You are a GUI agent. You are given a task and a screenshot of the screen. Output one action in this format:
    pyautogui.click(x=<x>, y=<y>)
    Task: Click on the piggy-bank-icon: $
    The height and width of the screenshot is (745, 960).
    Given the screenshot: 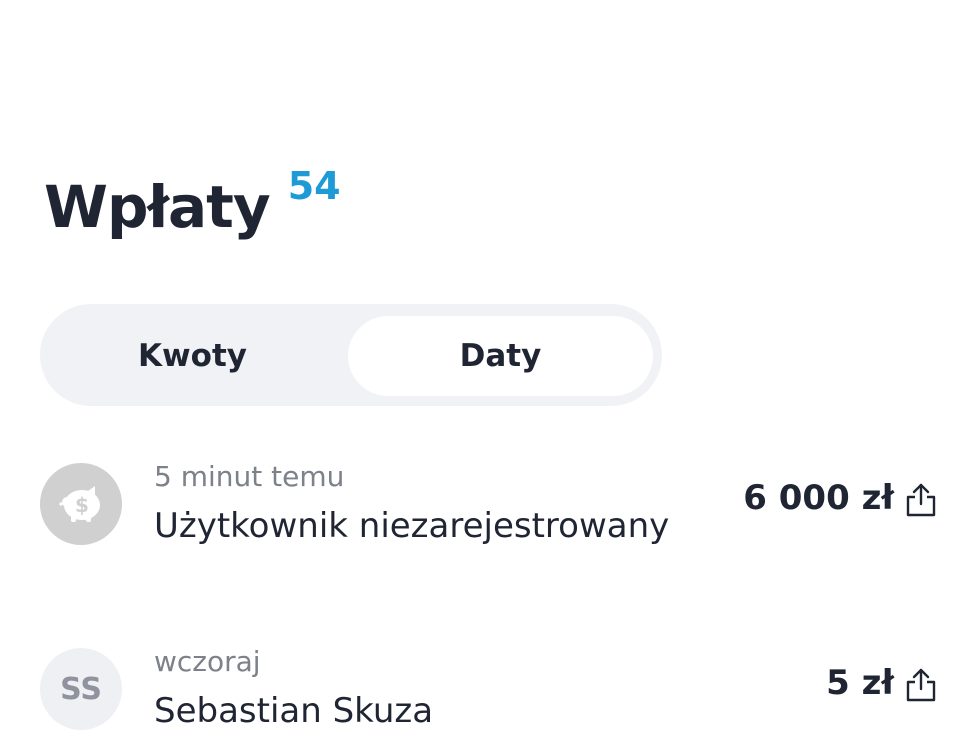 What is the action you would take?
    pyautogui.click(x=79, y=504)
    